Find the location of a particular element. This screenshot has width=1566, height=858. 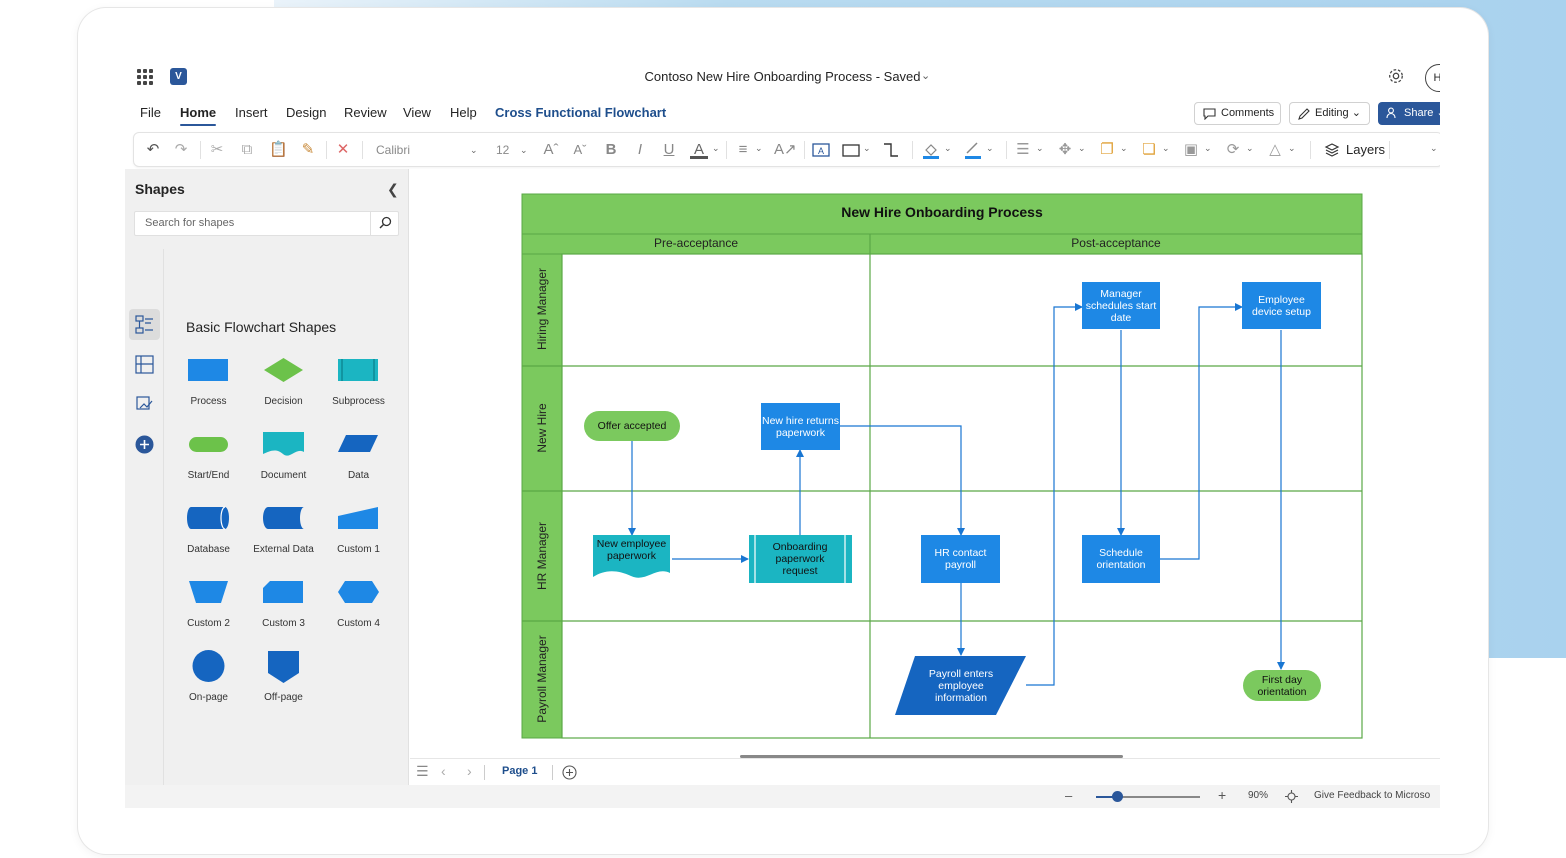

send-backward-icon: ❏ is located at coordinates (1149, 150).